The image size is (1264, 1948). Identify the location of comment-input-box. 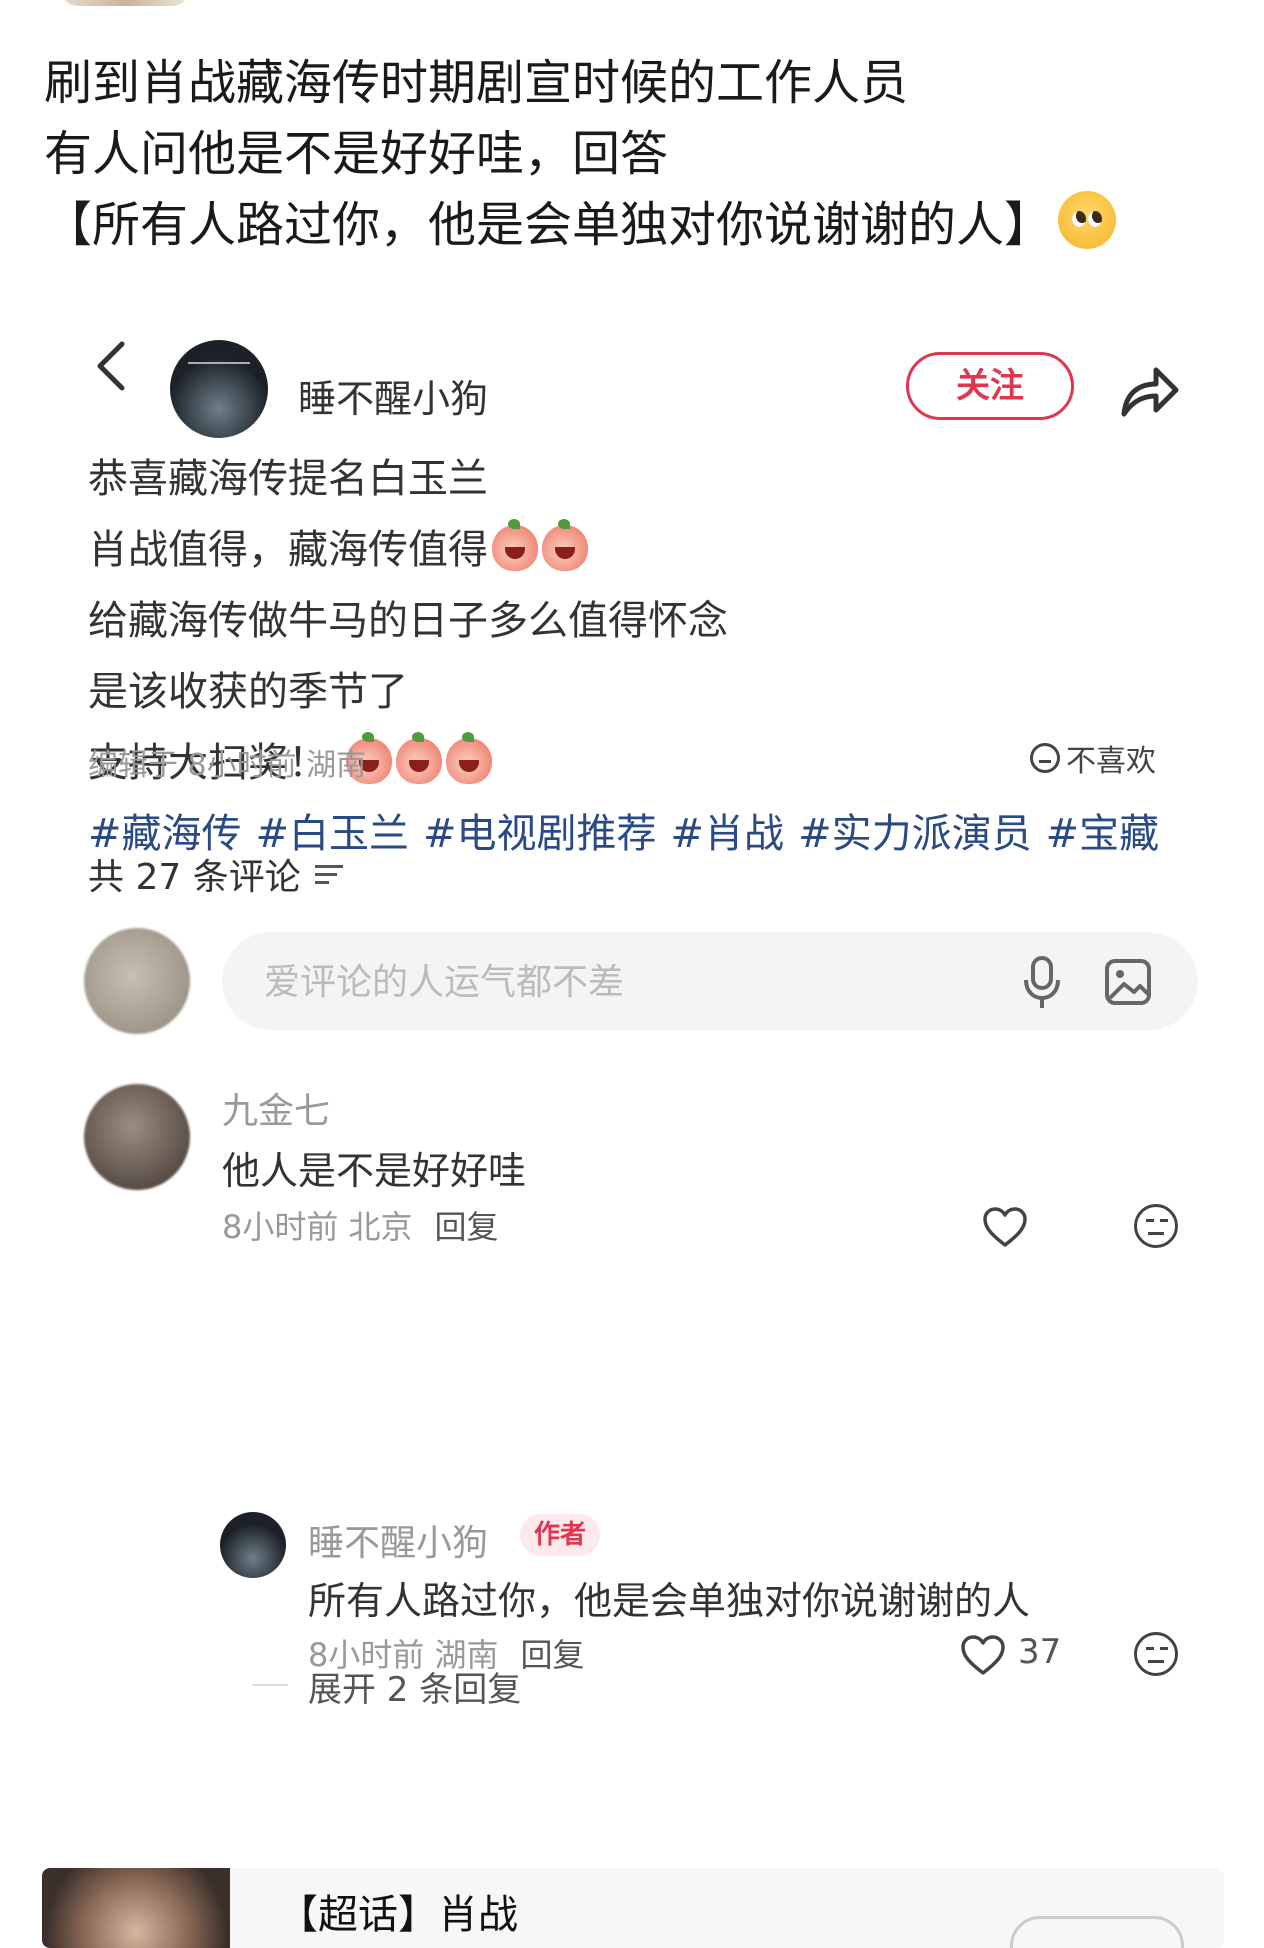
(710, 981).